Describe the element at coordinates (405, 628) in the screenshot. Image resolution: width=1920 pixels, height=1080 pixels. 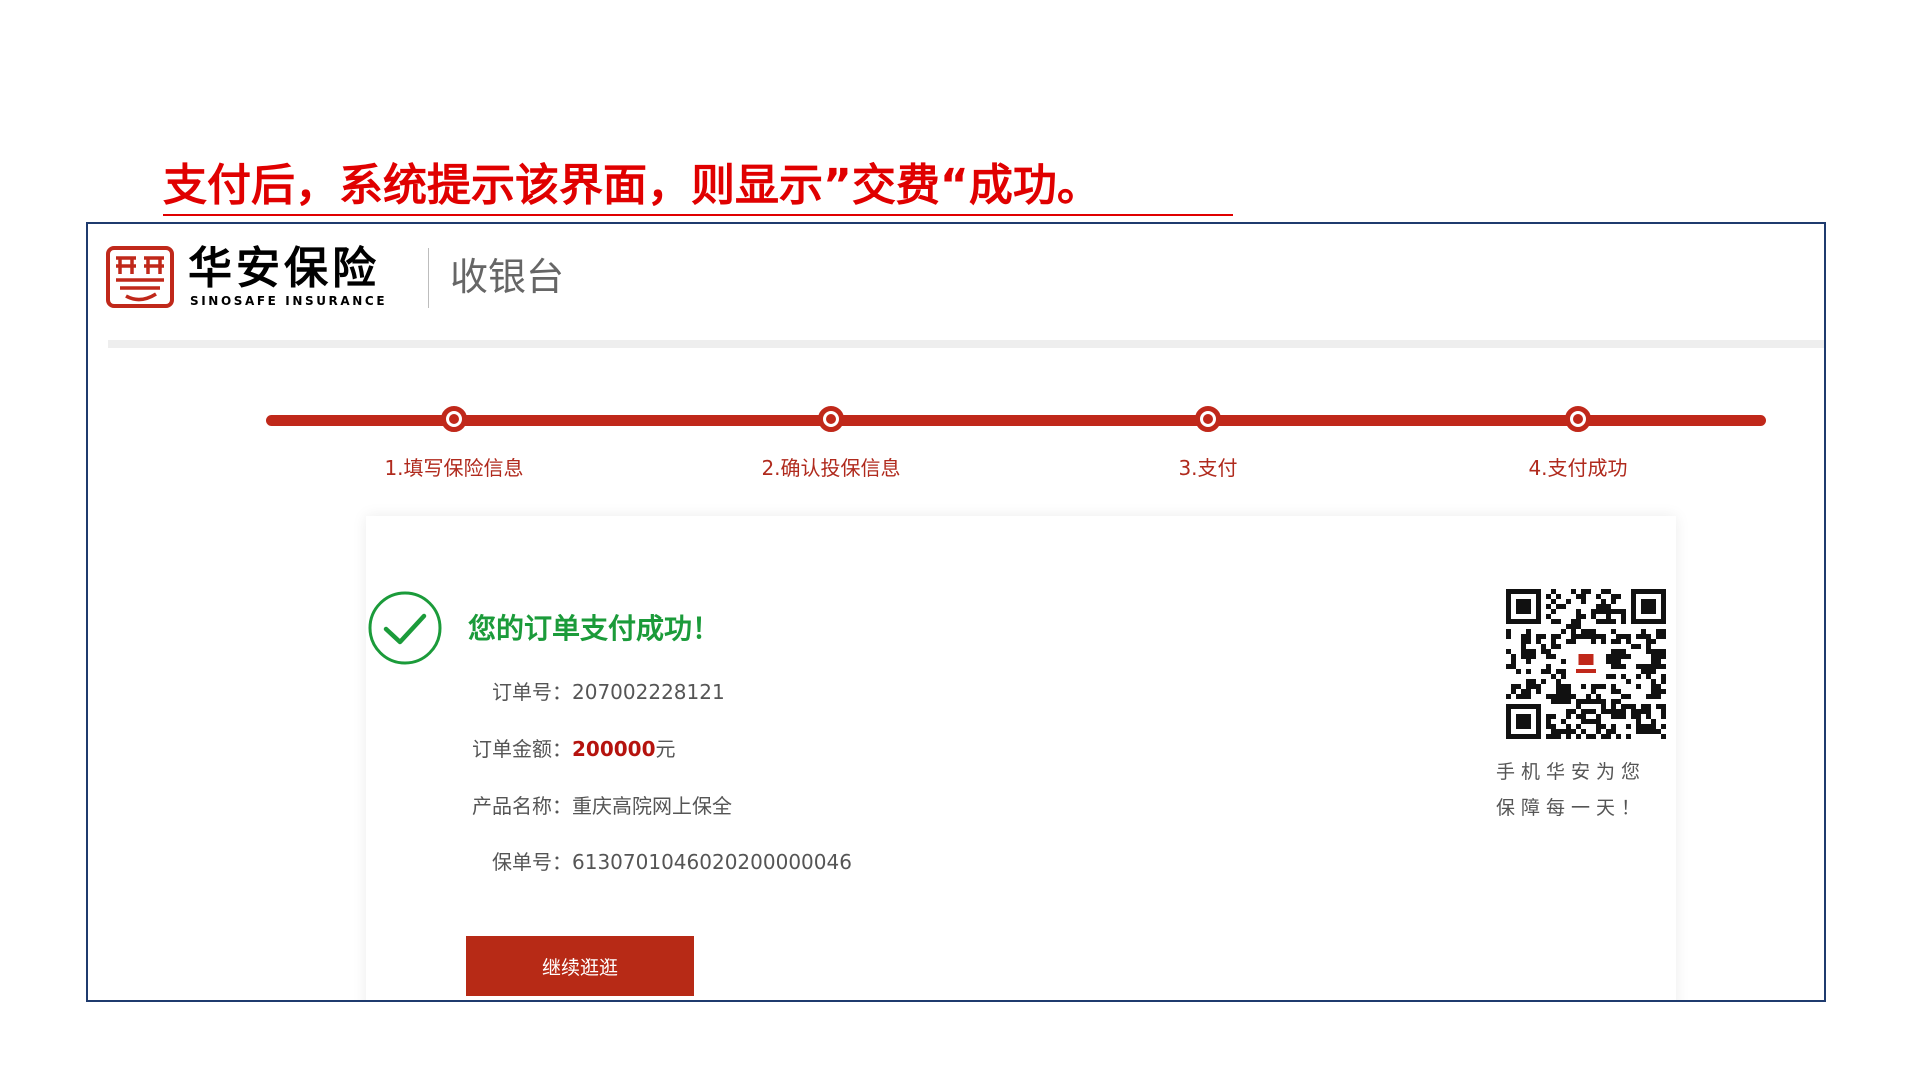
I see `check-circle-icon` at that location.